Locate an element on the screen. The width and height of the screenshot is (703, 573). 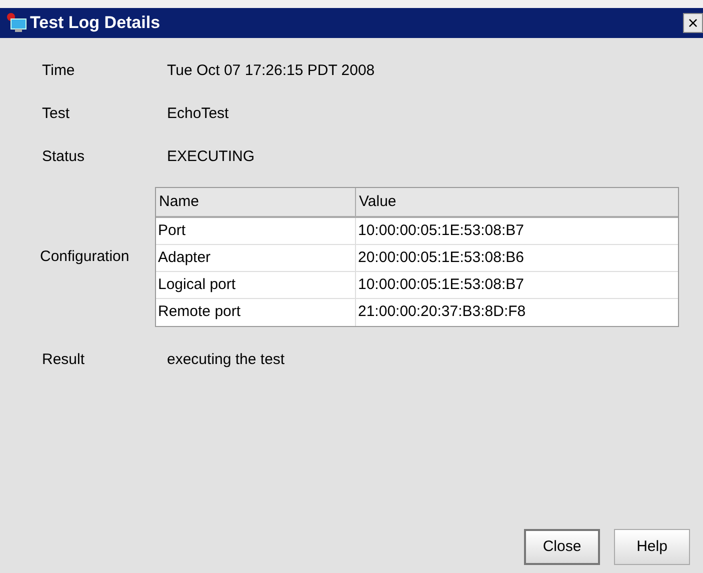
field-label: Test is located at coordinates (56, 114).